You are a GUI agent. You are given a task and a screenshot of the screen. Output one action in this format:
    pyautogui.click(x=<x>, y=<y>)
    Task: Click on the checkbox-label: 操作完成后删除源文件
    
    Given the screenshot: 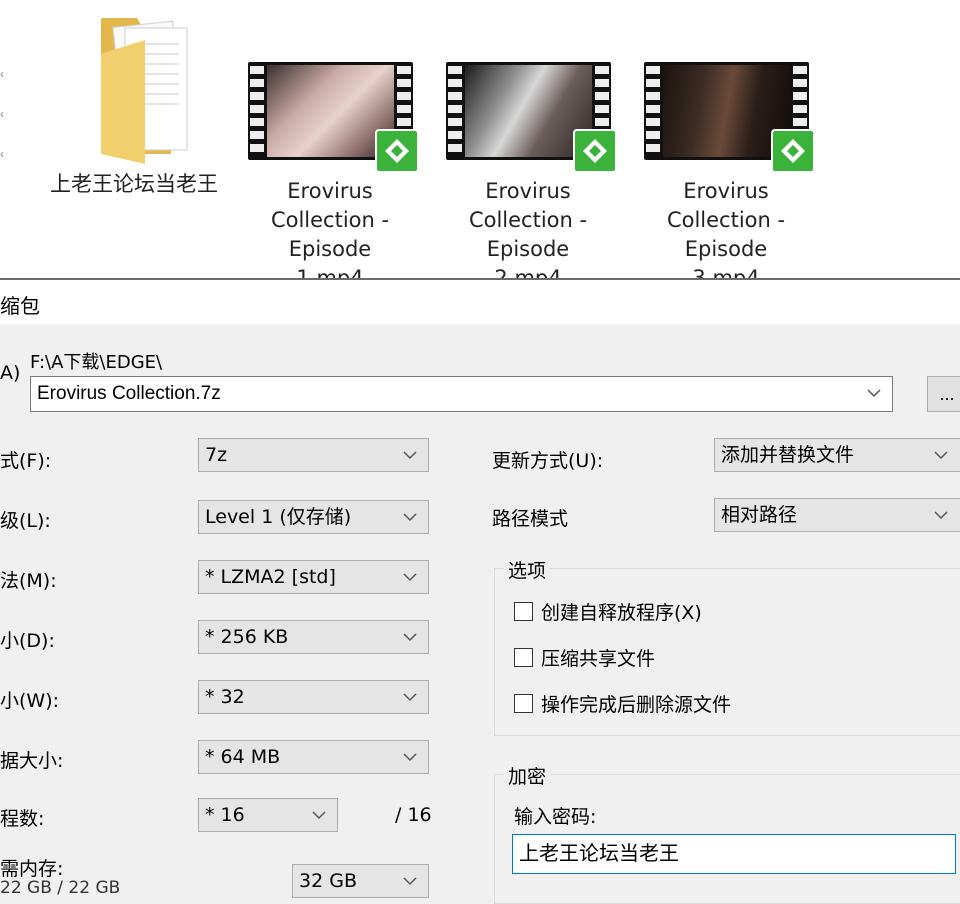 What is the action you would take?
    pyautogui.click(x=636, y=705)
    